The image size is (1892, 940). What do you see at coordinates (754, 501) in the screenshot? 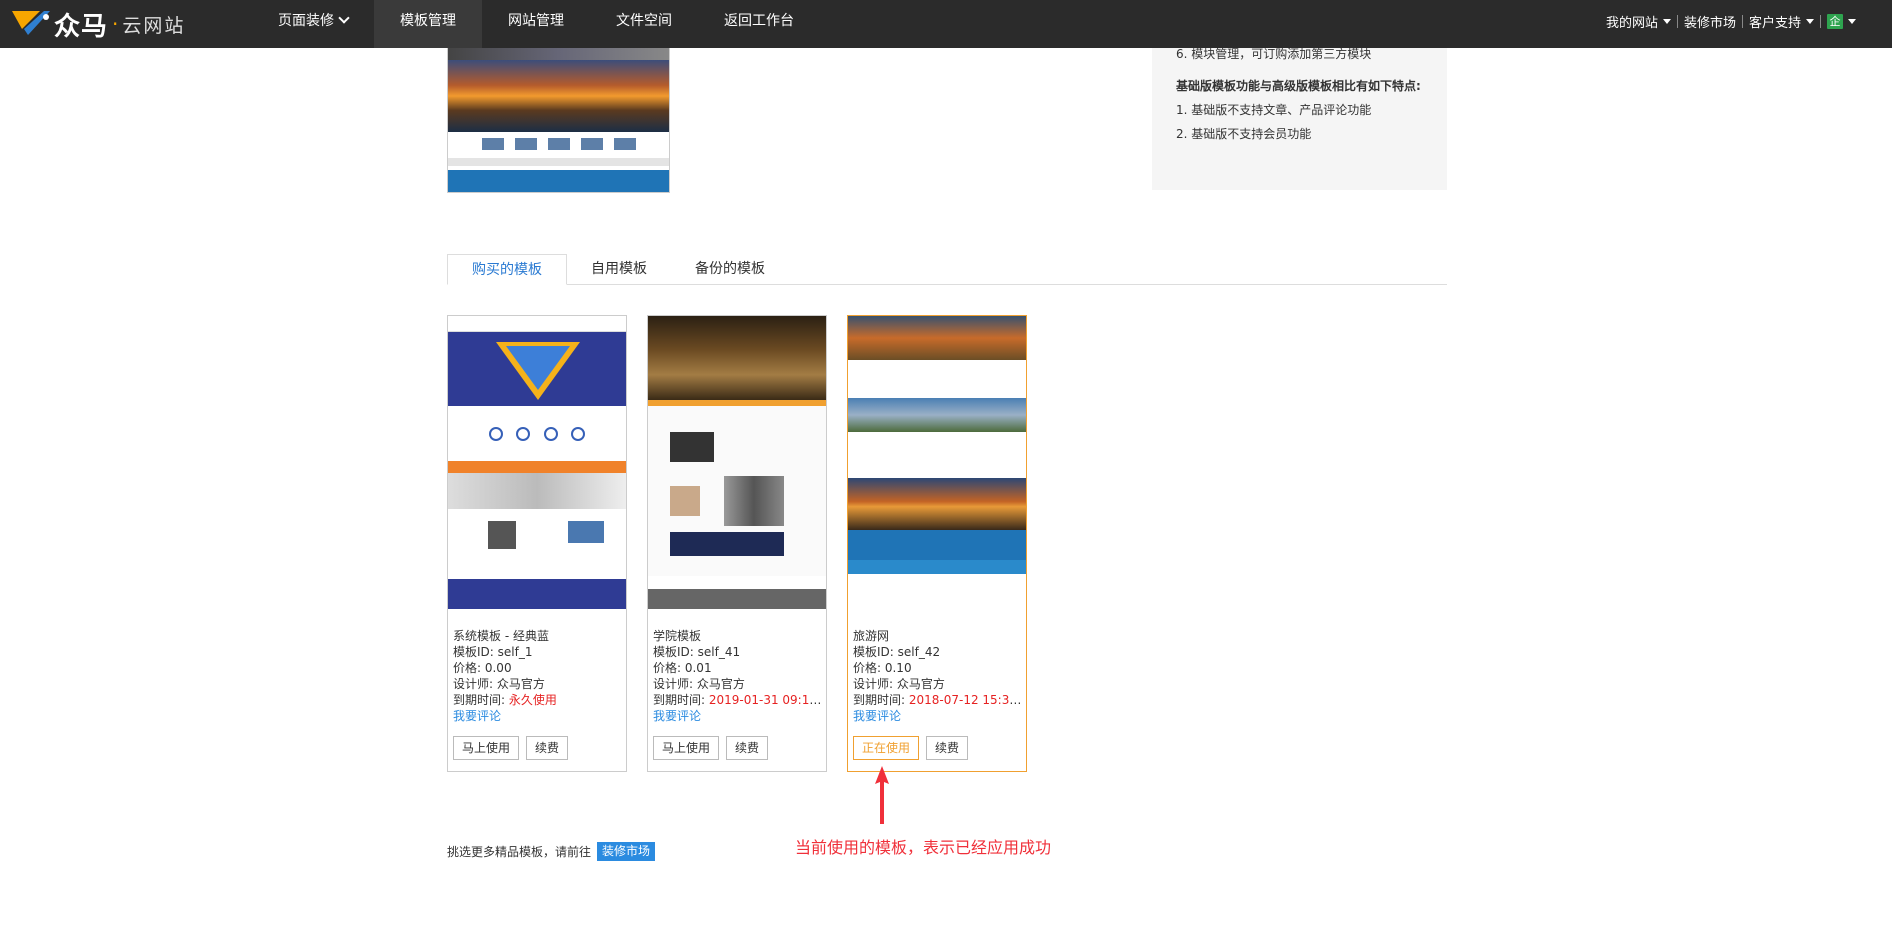
I see `thumb-gallery` at bounding box center [754, 501].